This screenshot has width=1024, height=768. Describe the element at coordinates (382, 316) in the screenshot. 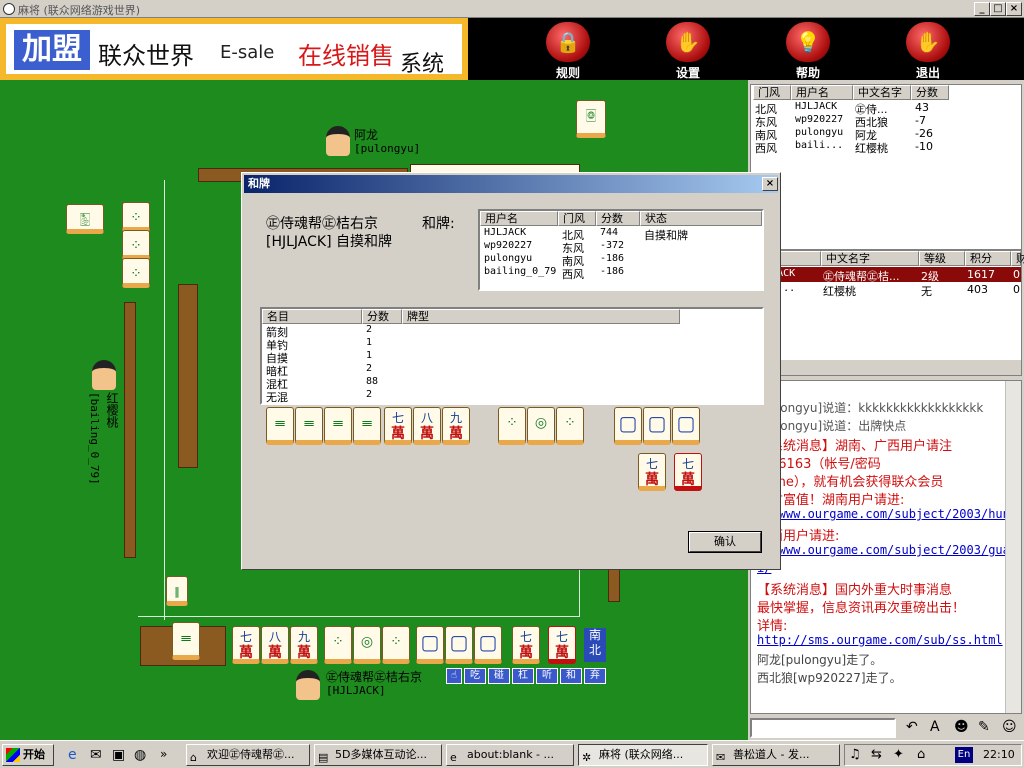

I see `fan-header-score: 分数` at that location.